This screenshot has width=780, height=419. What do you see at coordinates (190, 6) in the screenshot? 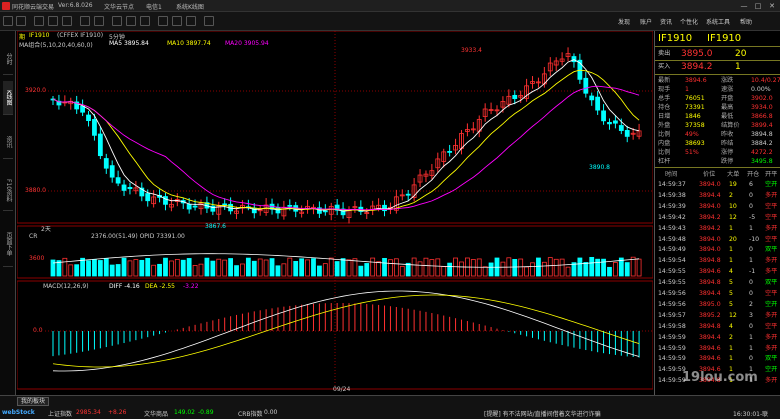
I see `title-tab-kline: 系统K线图` at bounding box center [190, 6].